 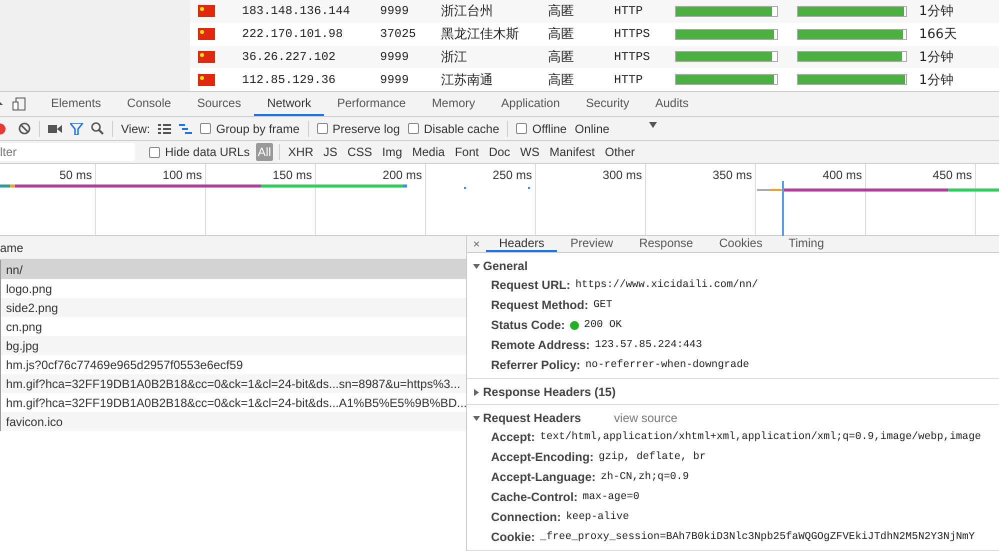 What do you see at coordinates (806, 244) in the screenshot?
I see `detail-tab: Timing` at bounding box center [806, 244].